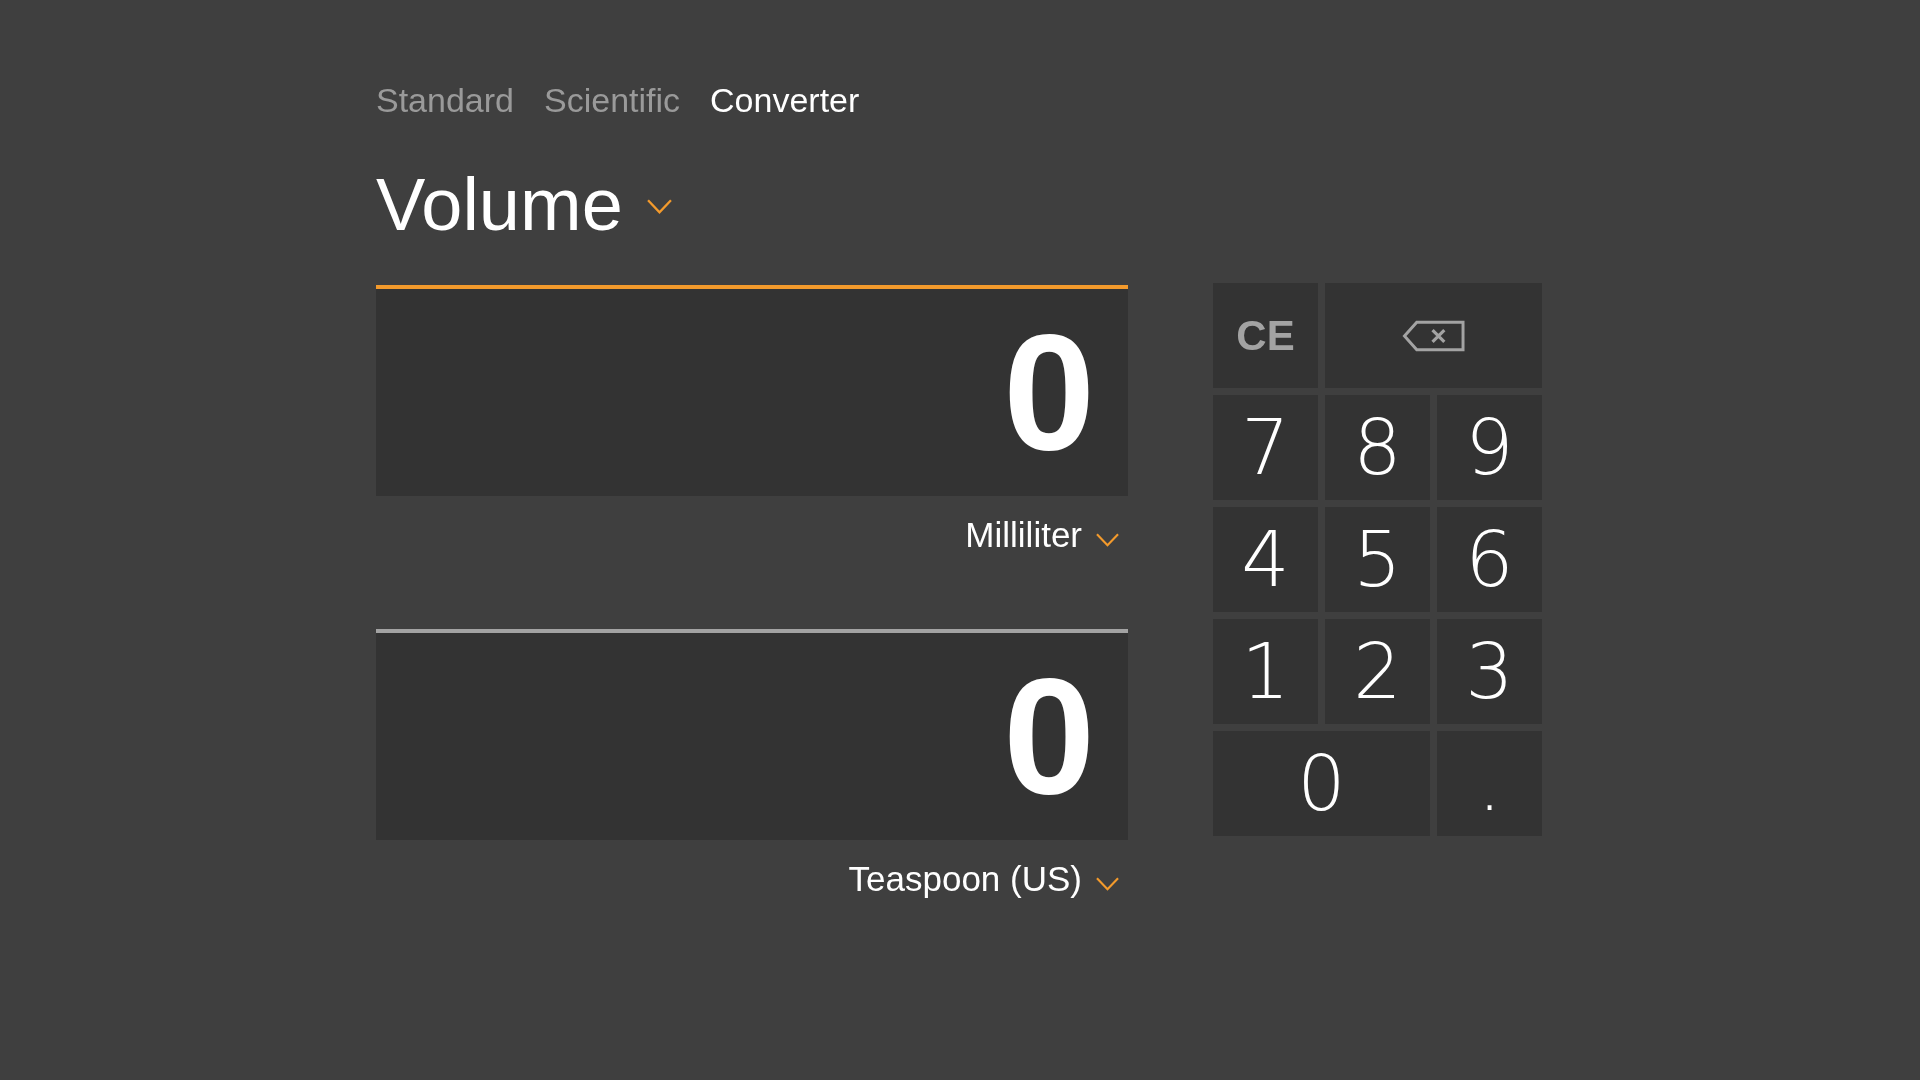  Describe the element at coordinates (524, 205) in the screenshot. I see `category-dropdown: Volume` at that location.